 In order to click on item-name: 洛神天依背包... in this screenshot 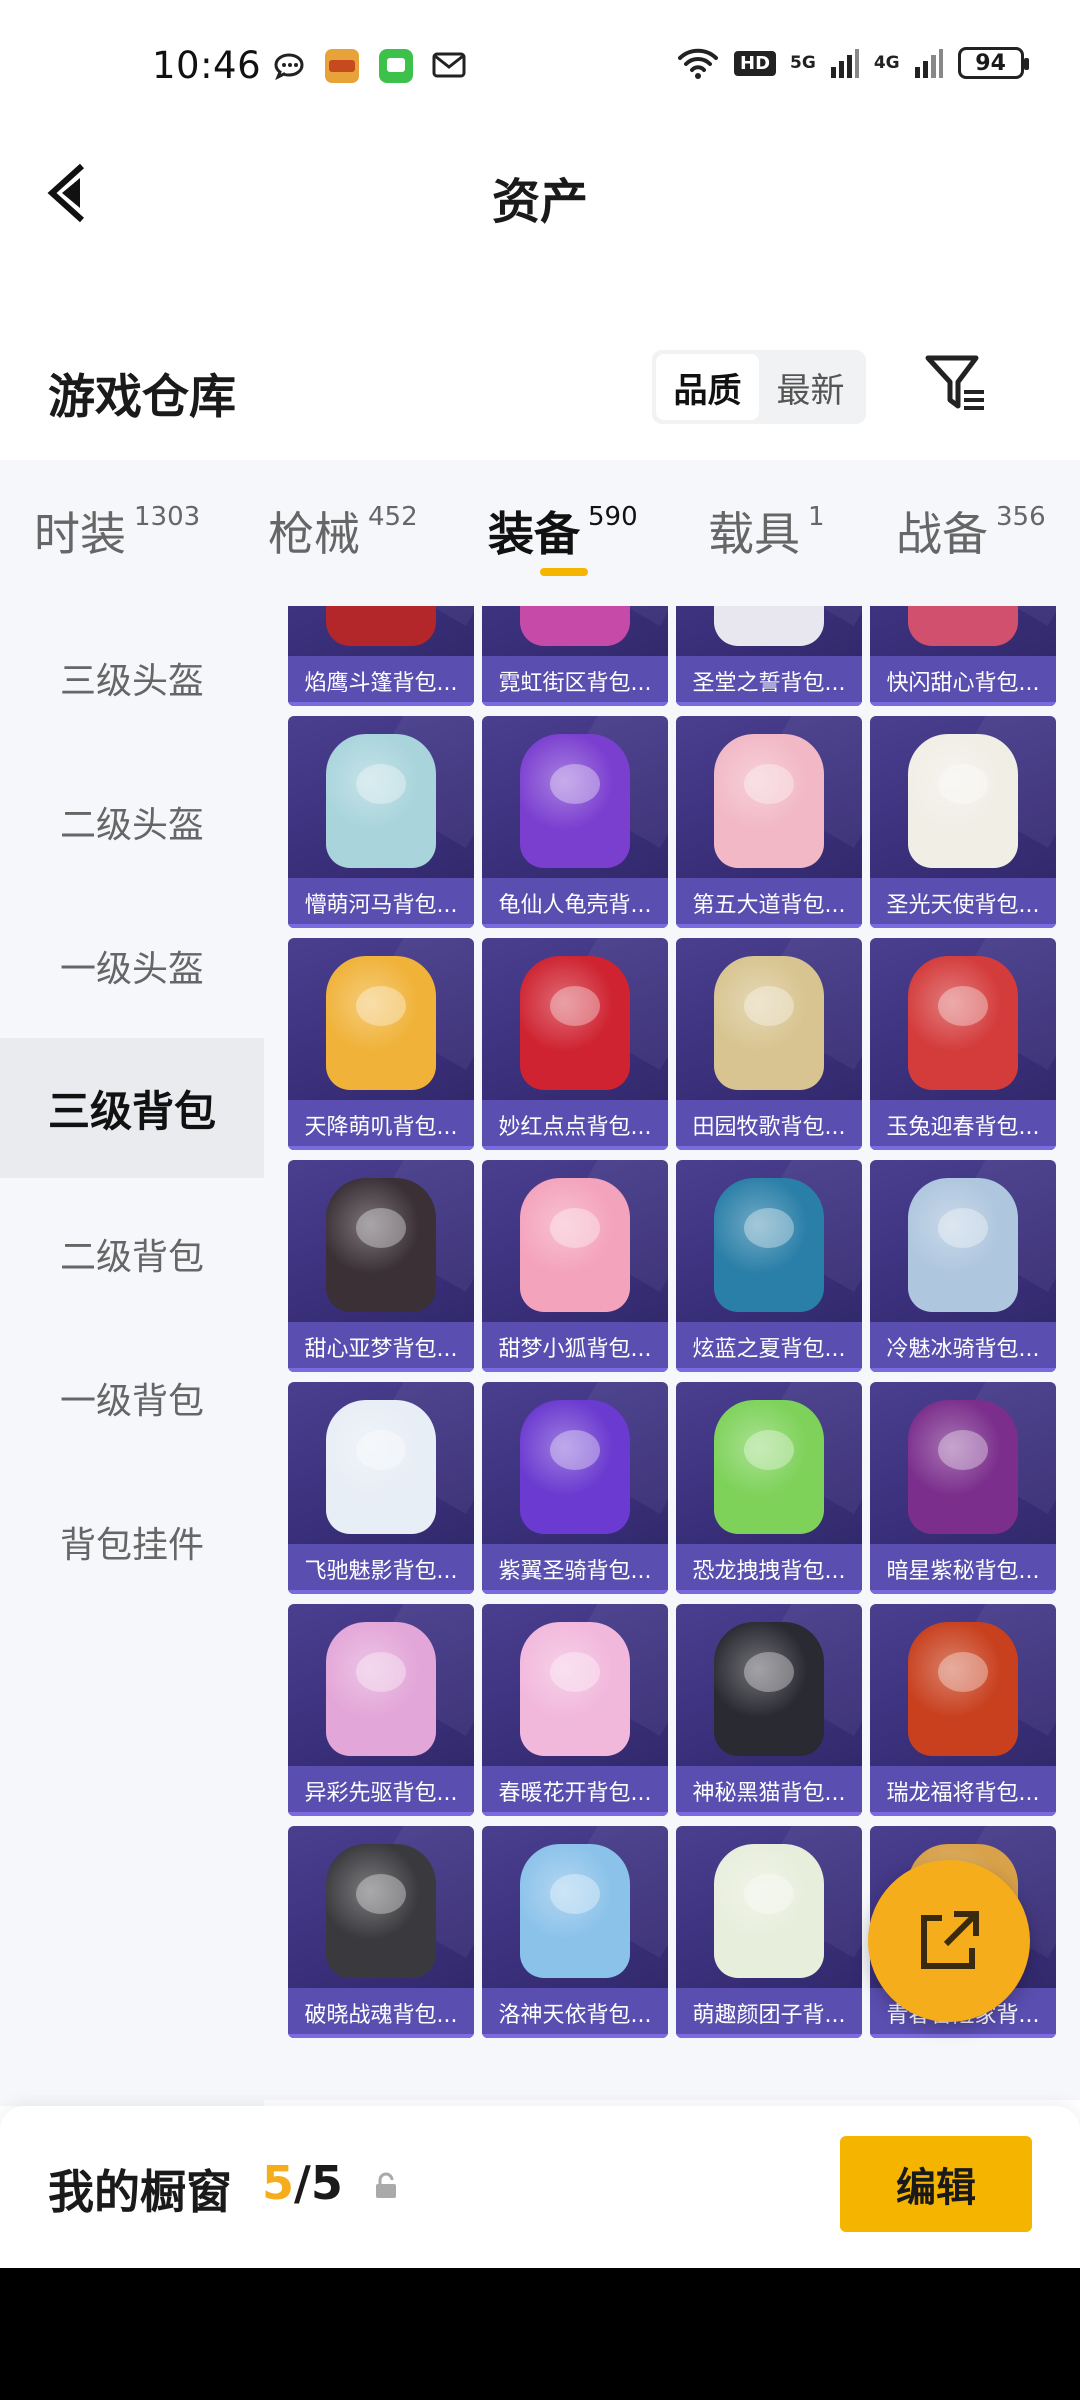, I will do `click(575, 2013)`.